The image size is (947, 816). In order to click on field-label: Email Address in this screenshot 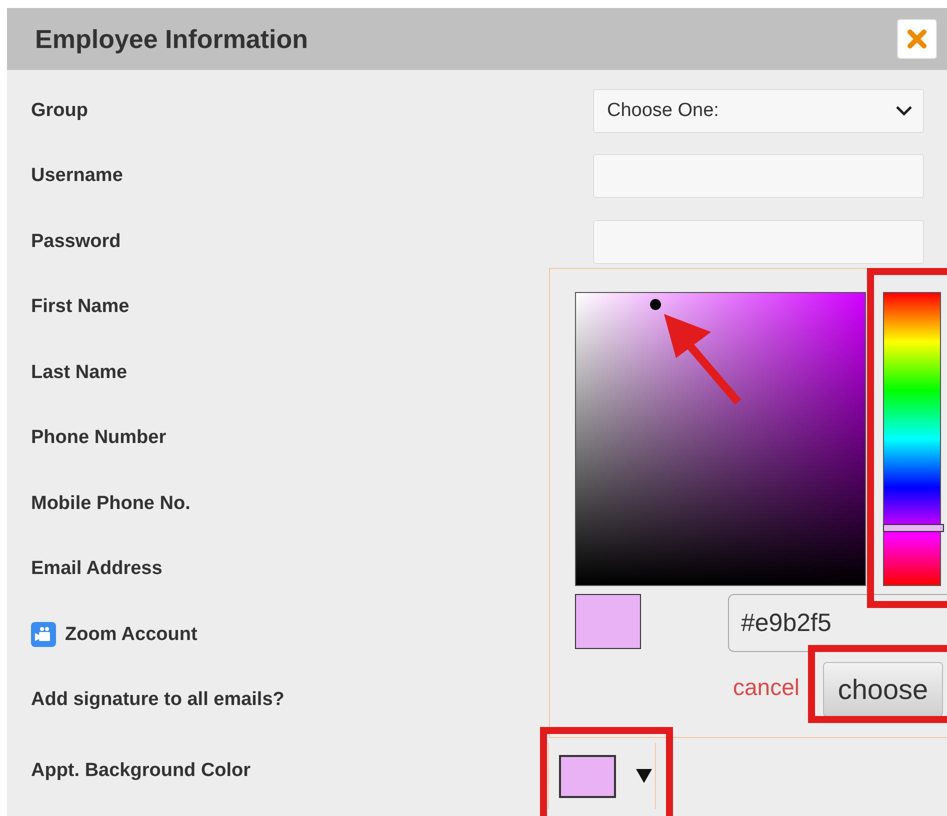, I will do `click(97, 569)`.